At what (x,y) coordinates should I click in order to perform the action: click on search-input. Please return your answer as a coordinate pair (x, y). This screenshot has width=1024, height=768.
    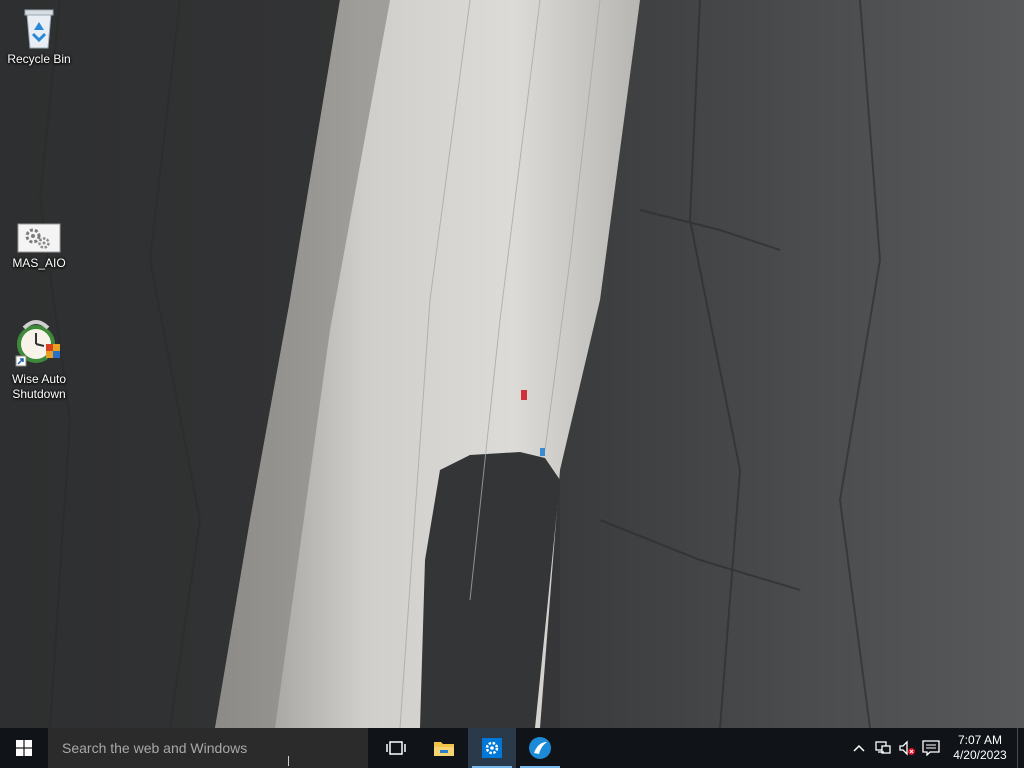
    Looking at the image, I should click on (207, 748).